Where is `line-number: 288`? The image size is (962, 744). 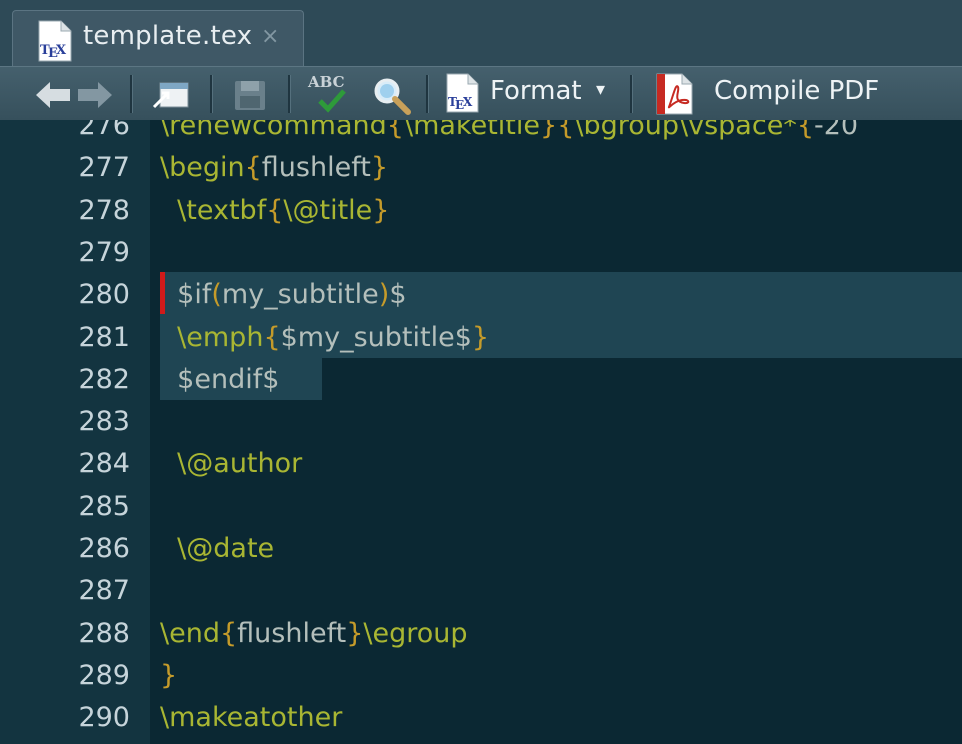 line-number: 288 is located at coordinates (104, 633).